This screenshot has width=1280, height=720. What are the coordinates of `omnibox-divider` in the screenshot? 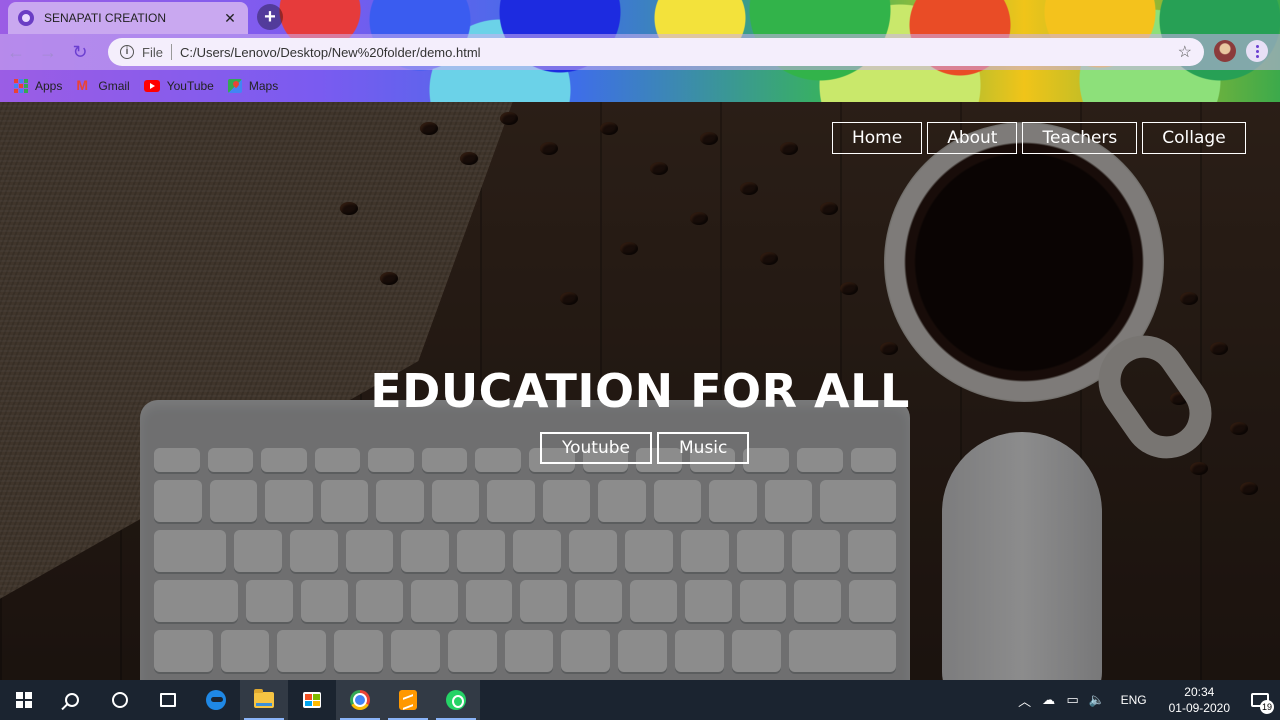 It's located at (171, 52).